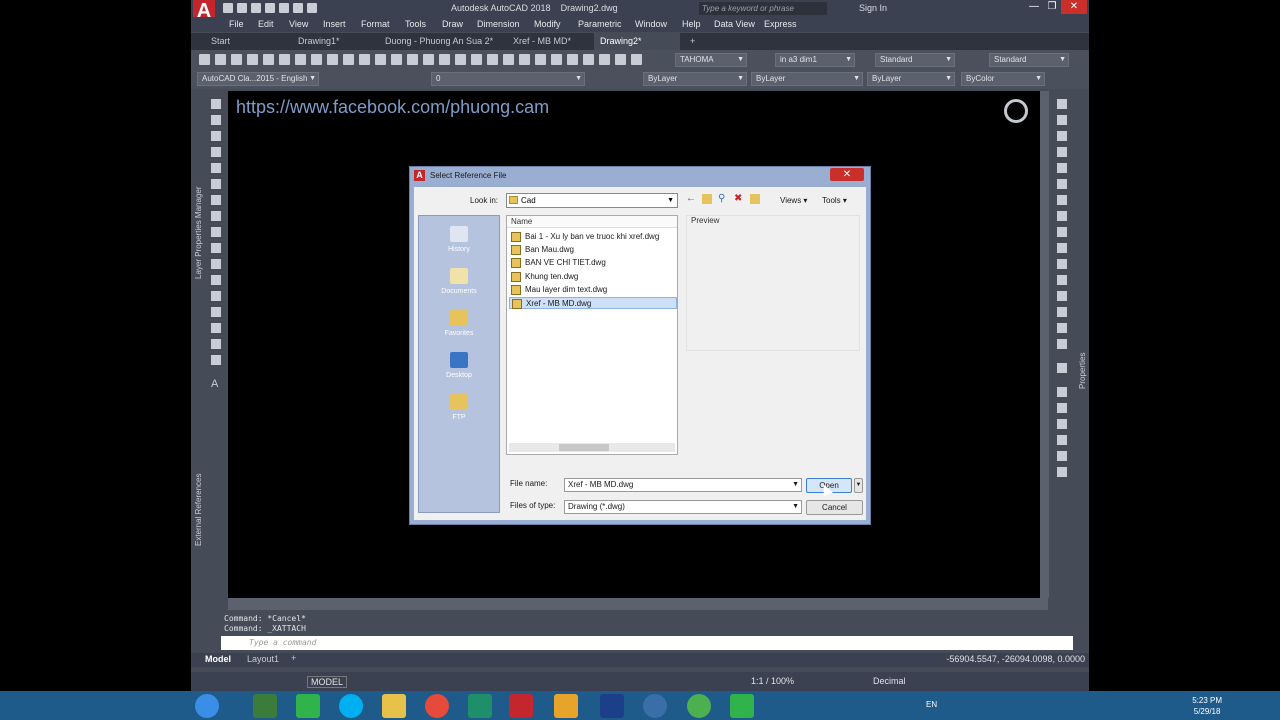 The height and width of the screenshot is (720, 1280). What do you see at coordinates (547, 24) in the screenshot?
I see `menu-modify: Modify` at bounding box center [547, 24].